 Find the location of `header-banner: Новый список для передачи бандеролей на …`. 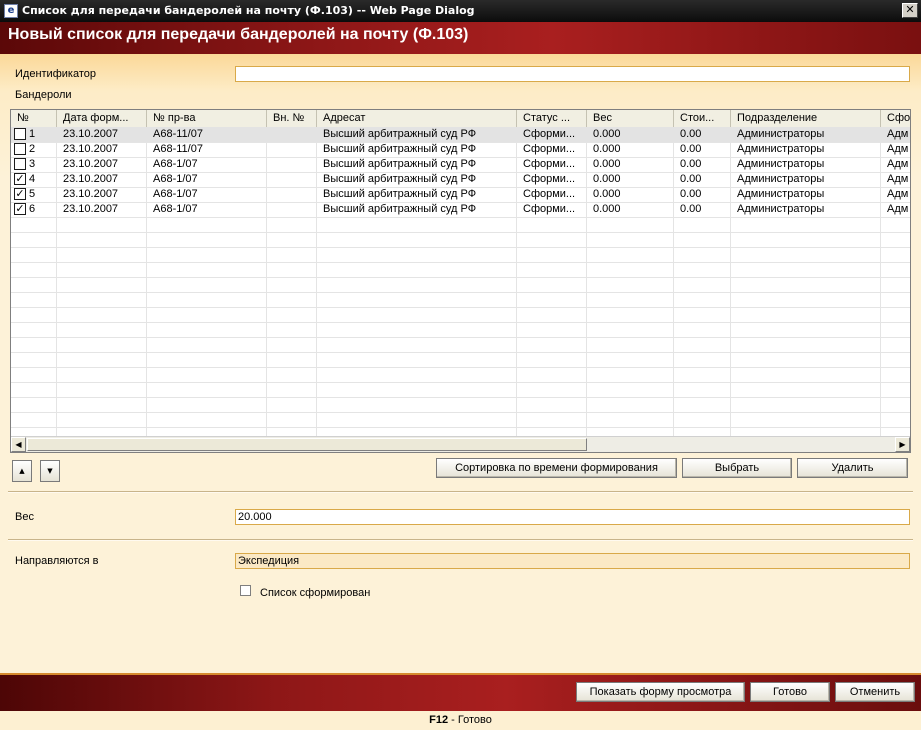

header-banner: Новый список для передачи бандеролей на … is located at coordinates (460, 38).